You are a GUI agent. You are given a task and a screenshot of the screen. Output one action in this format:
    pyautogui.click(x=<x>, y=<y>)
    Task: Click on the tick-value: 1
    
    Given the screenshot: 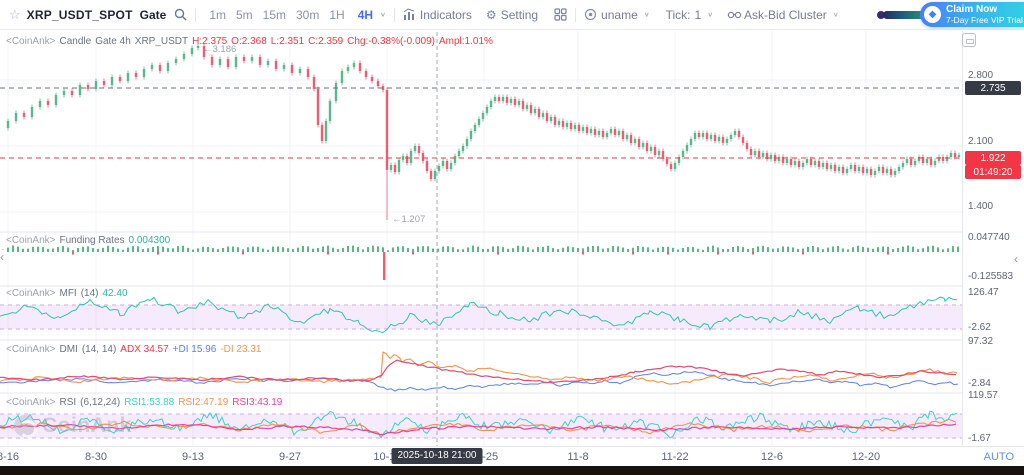 What is the action you would take?
    pyautogui.click(x=698, y=14)
    